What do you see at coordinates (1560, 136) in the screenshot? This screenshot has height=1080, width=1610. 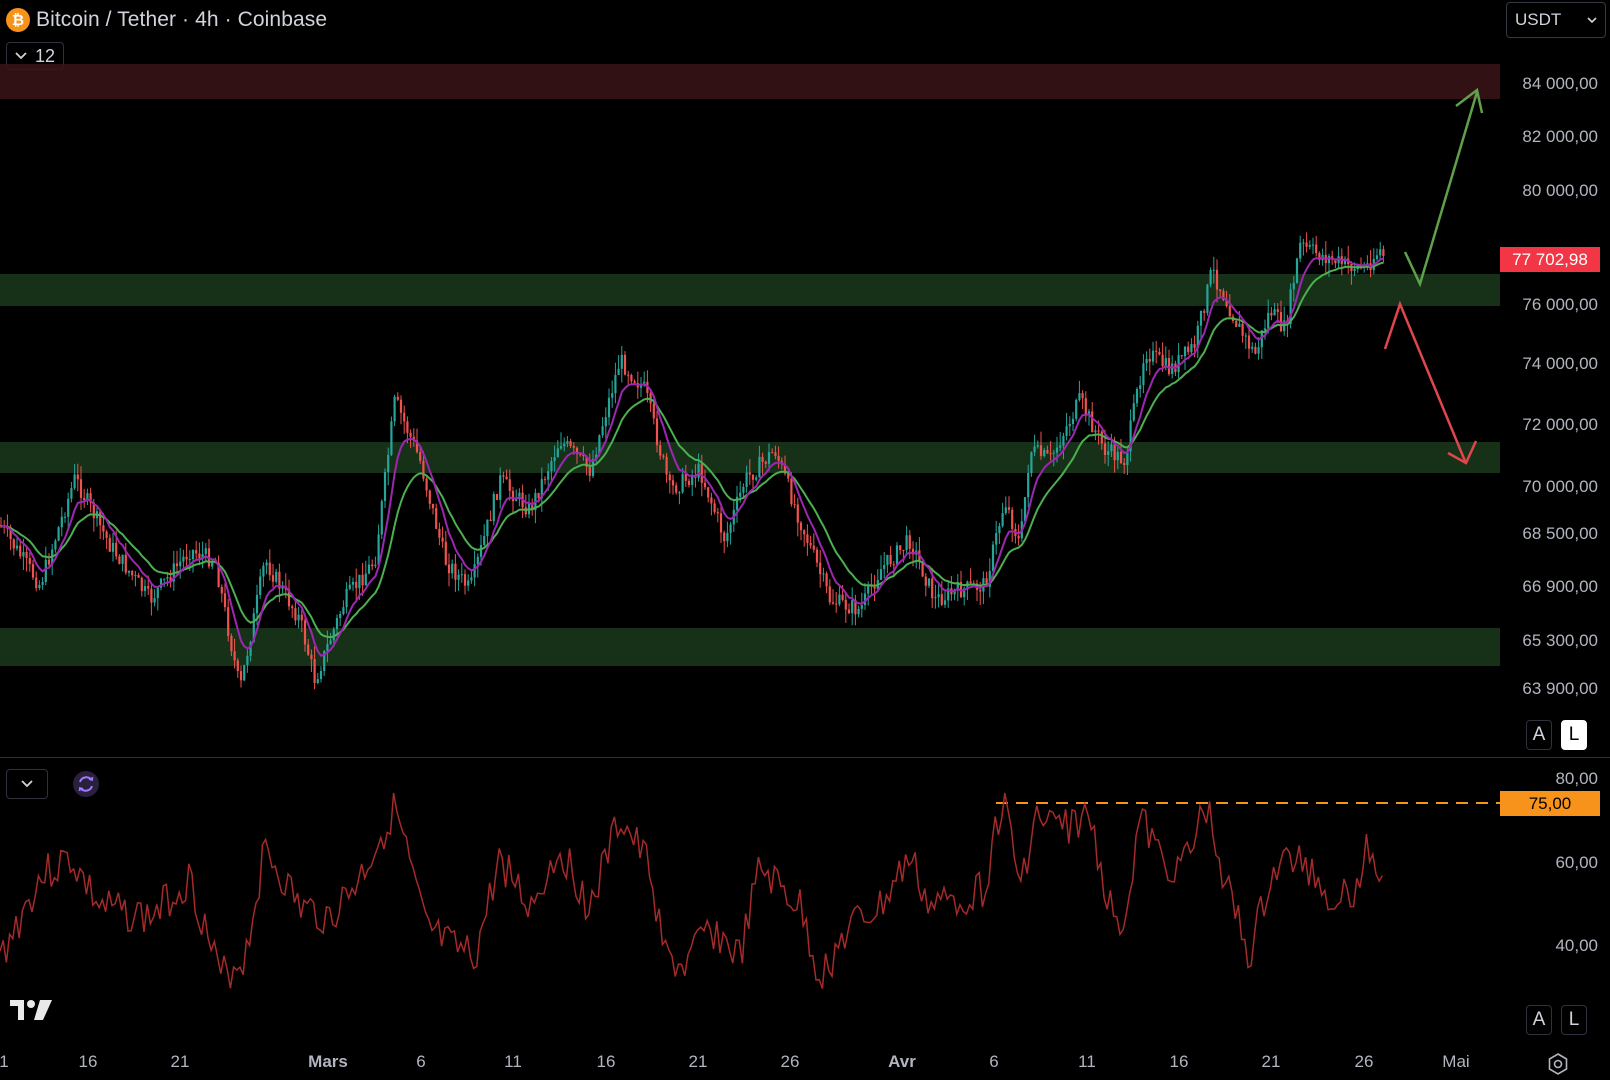 I see `price-axis-label: 82 000,00` at bounding box center [1560, 136].